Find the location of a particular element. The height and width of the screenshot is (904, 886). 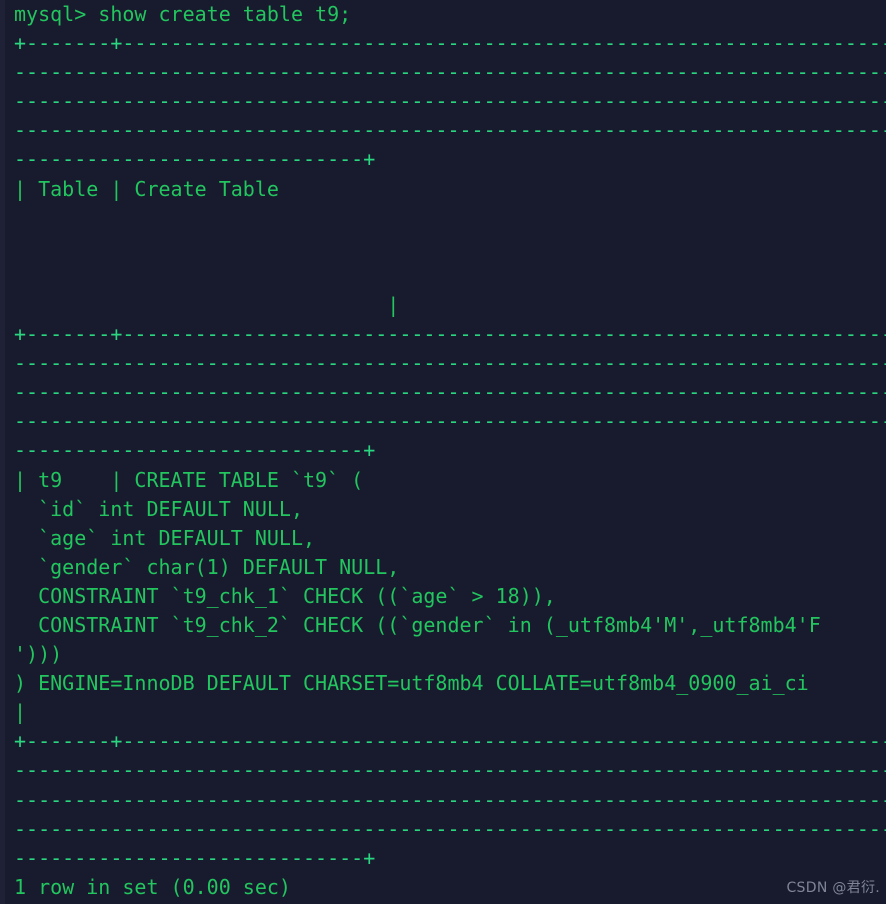

ddl-column-age: `age` int DEFAULT NULL, is located at coordinates (165, 537).